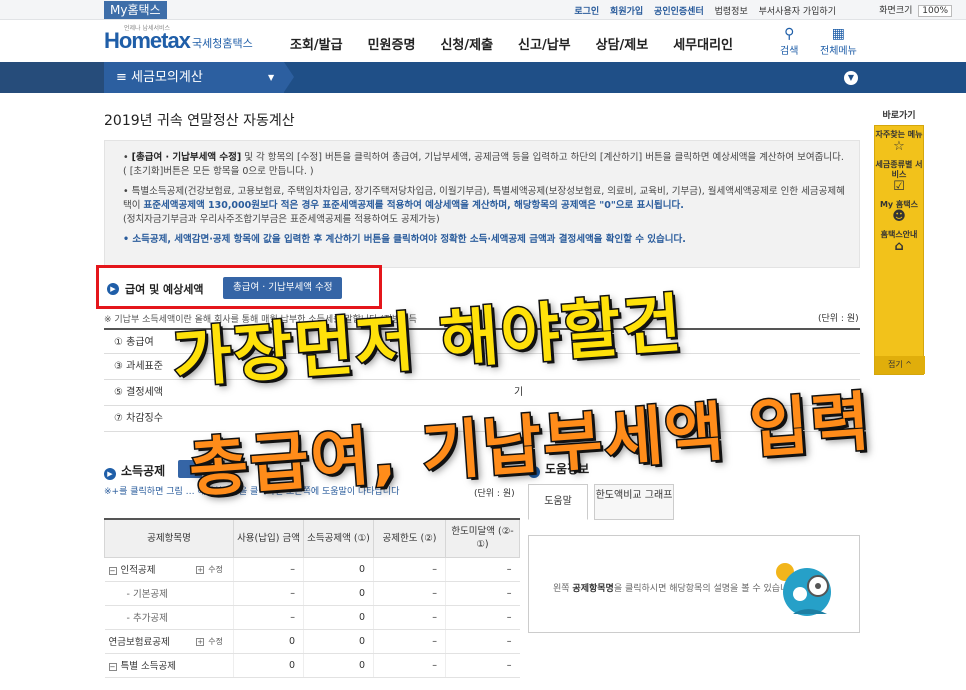 This screenshot has width=966, height=690. Describe the element at coordinates (935, 11) in the screenshot. I see `zoom-select: 100%` at that location.